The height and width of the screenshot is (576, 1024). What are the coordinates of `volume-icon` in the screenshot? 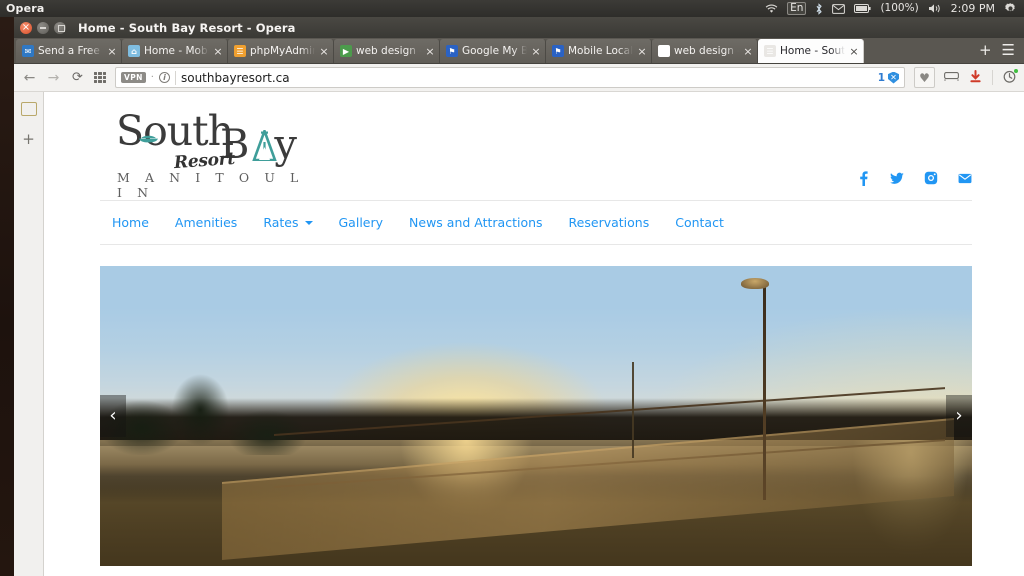 It's located at (935, 8).